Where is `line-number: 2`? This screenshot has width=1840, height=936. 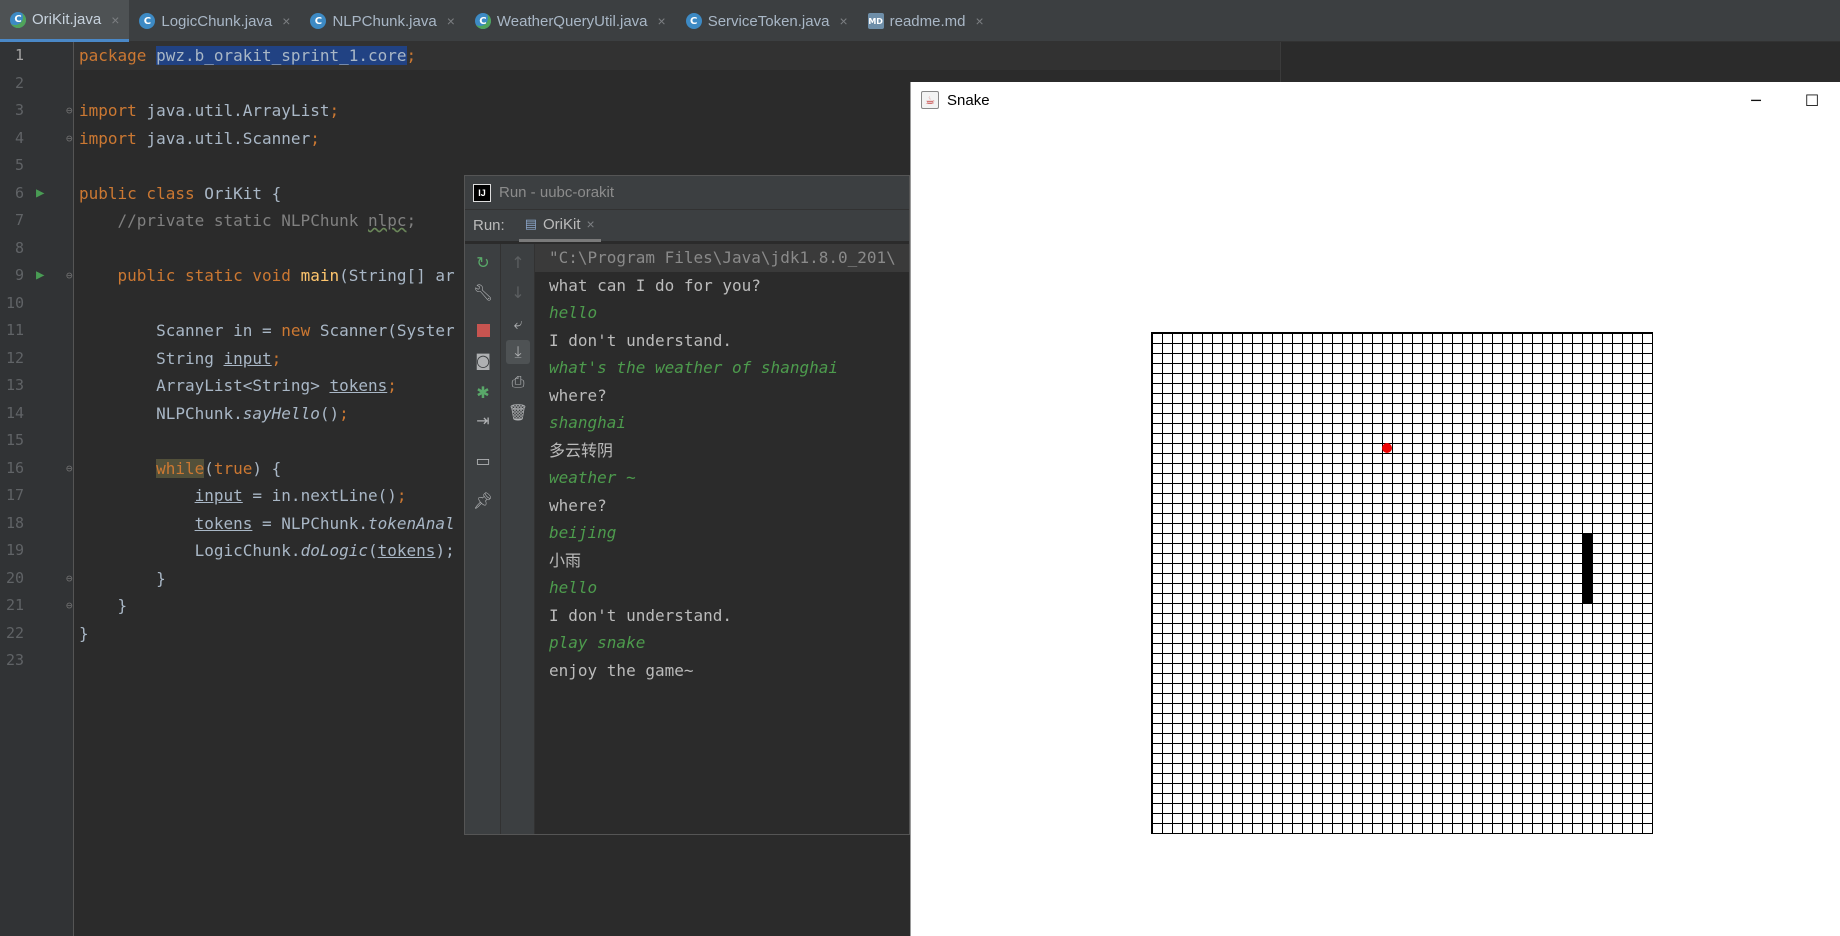
line-number: 2 is located at coordinates (19, 82).